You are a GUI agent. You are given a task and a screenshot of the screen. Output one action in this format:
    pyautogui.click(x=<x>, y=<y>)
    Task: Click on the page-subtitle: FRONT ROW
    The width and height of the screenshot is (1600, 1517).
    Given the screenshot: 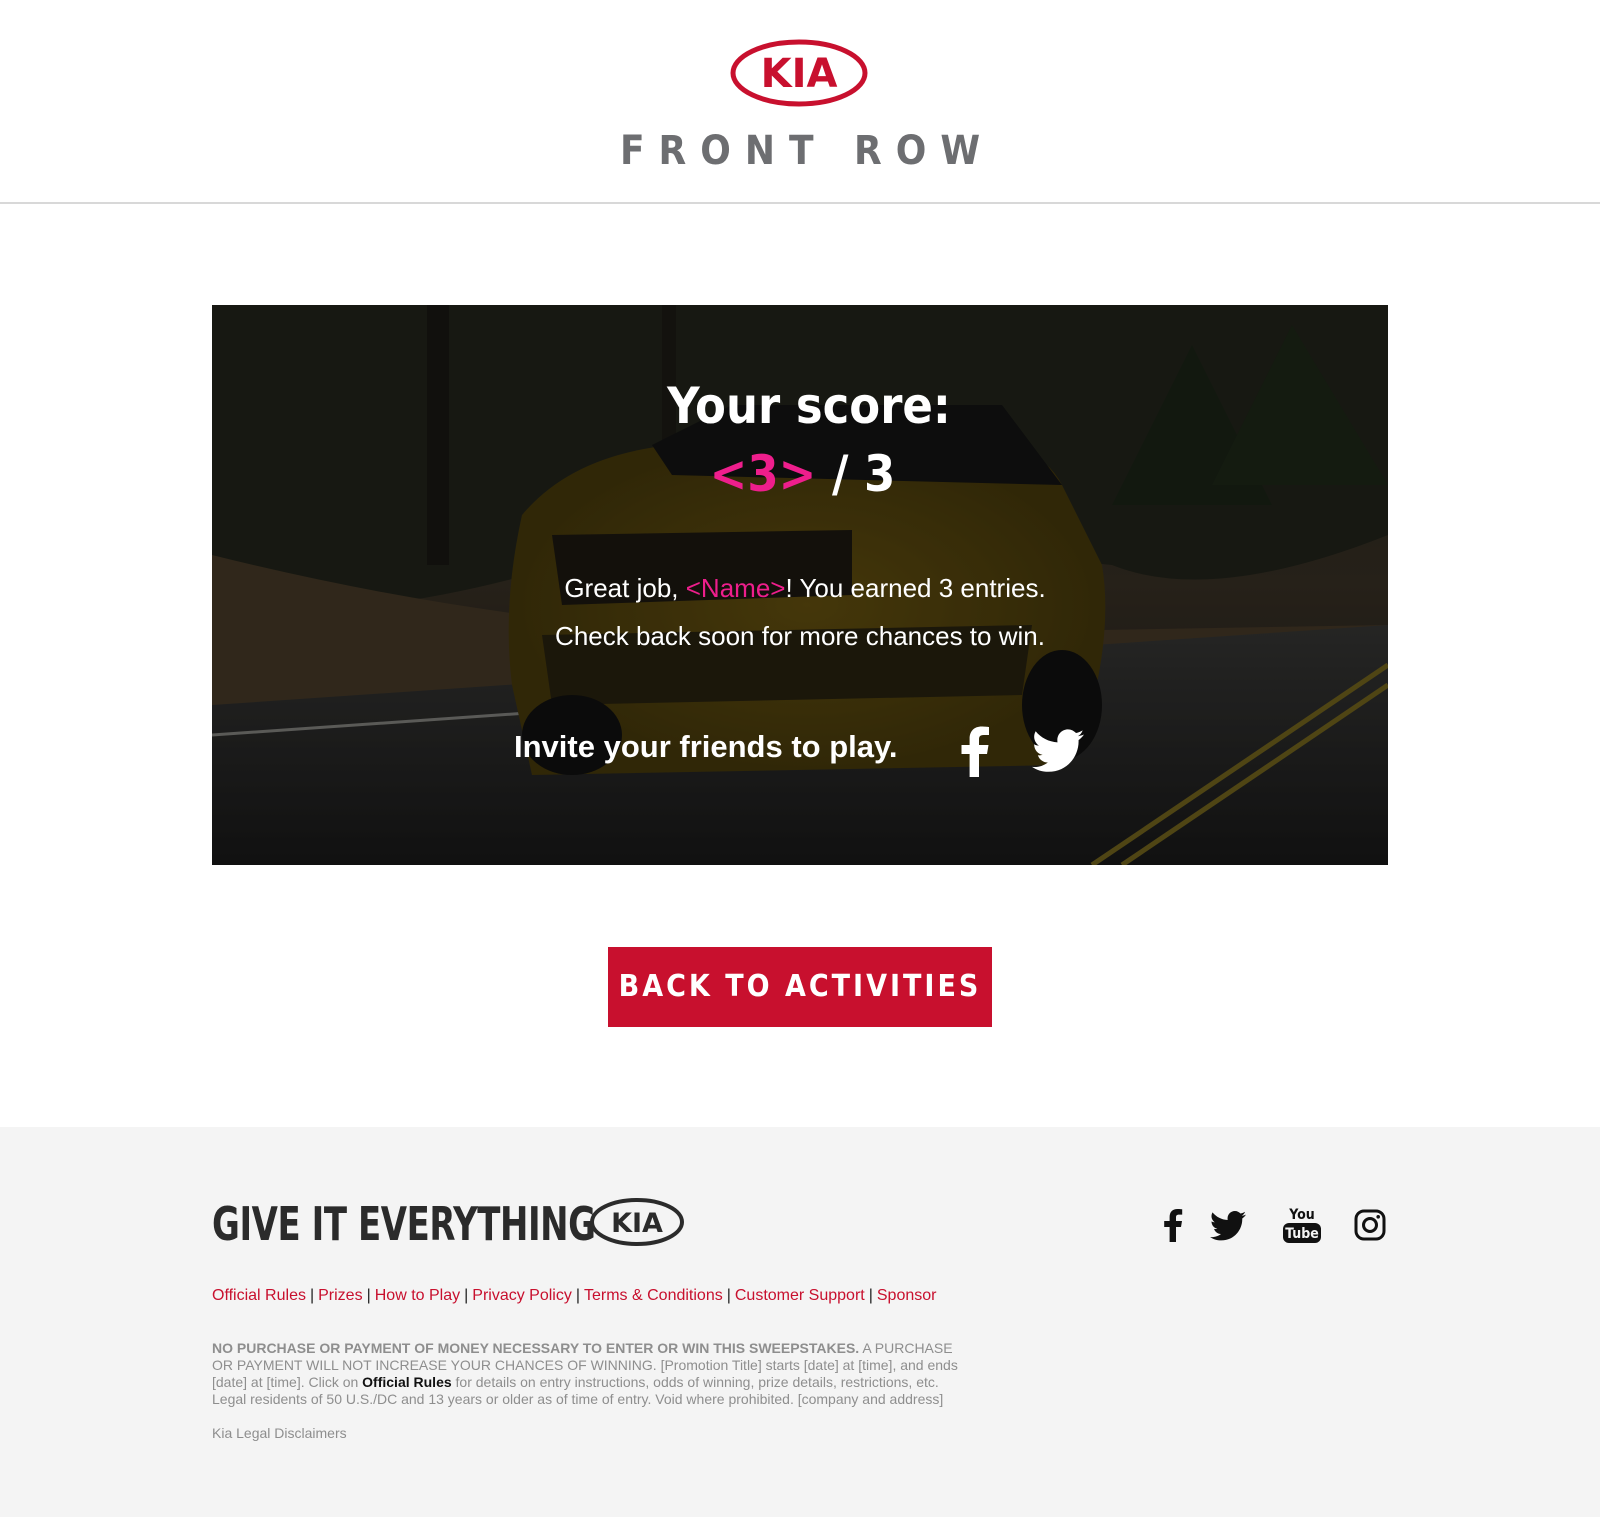 What is the action you would take?
    pyautogui.click(x=807, y=151)
    